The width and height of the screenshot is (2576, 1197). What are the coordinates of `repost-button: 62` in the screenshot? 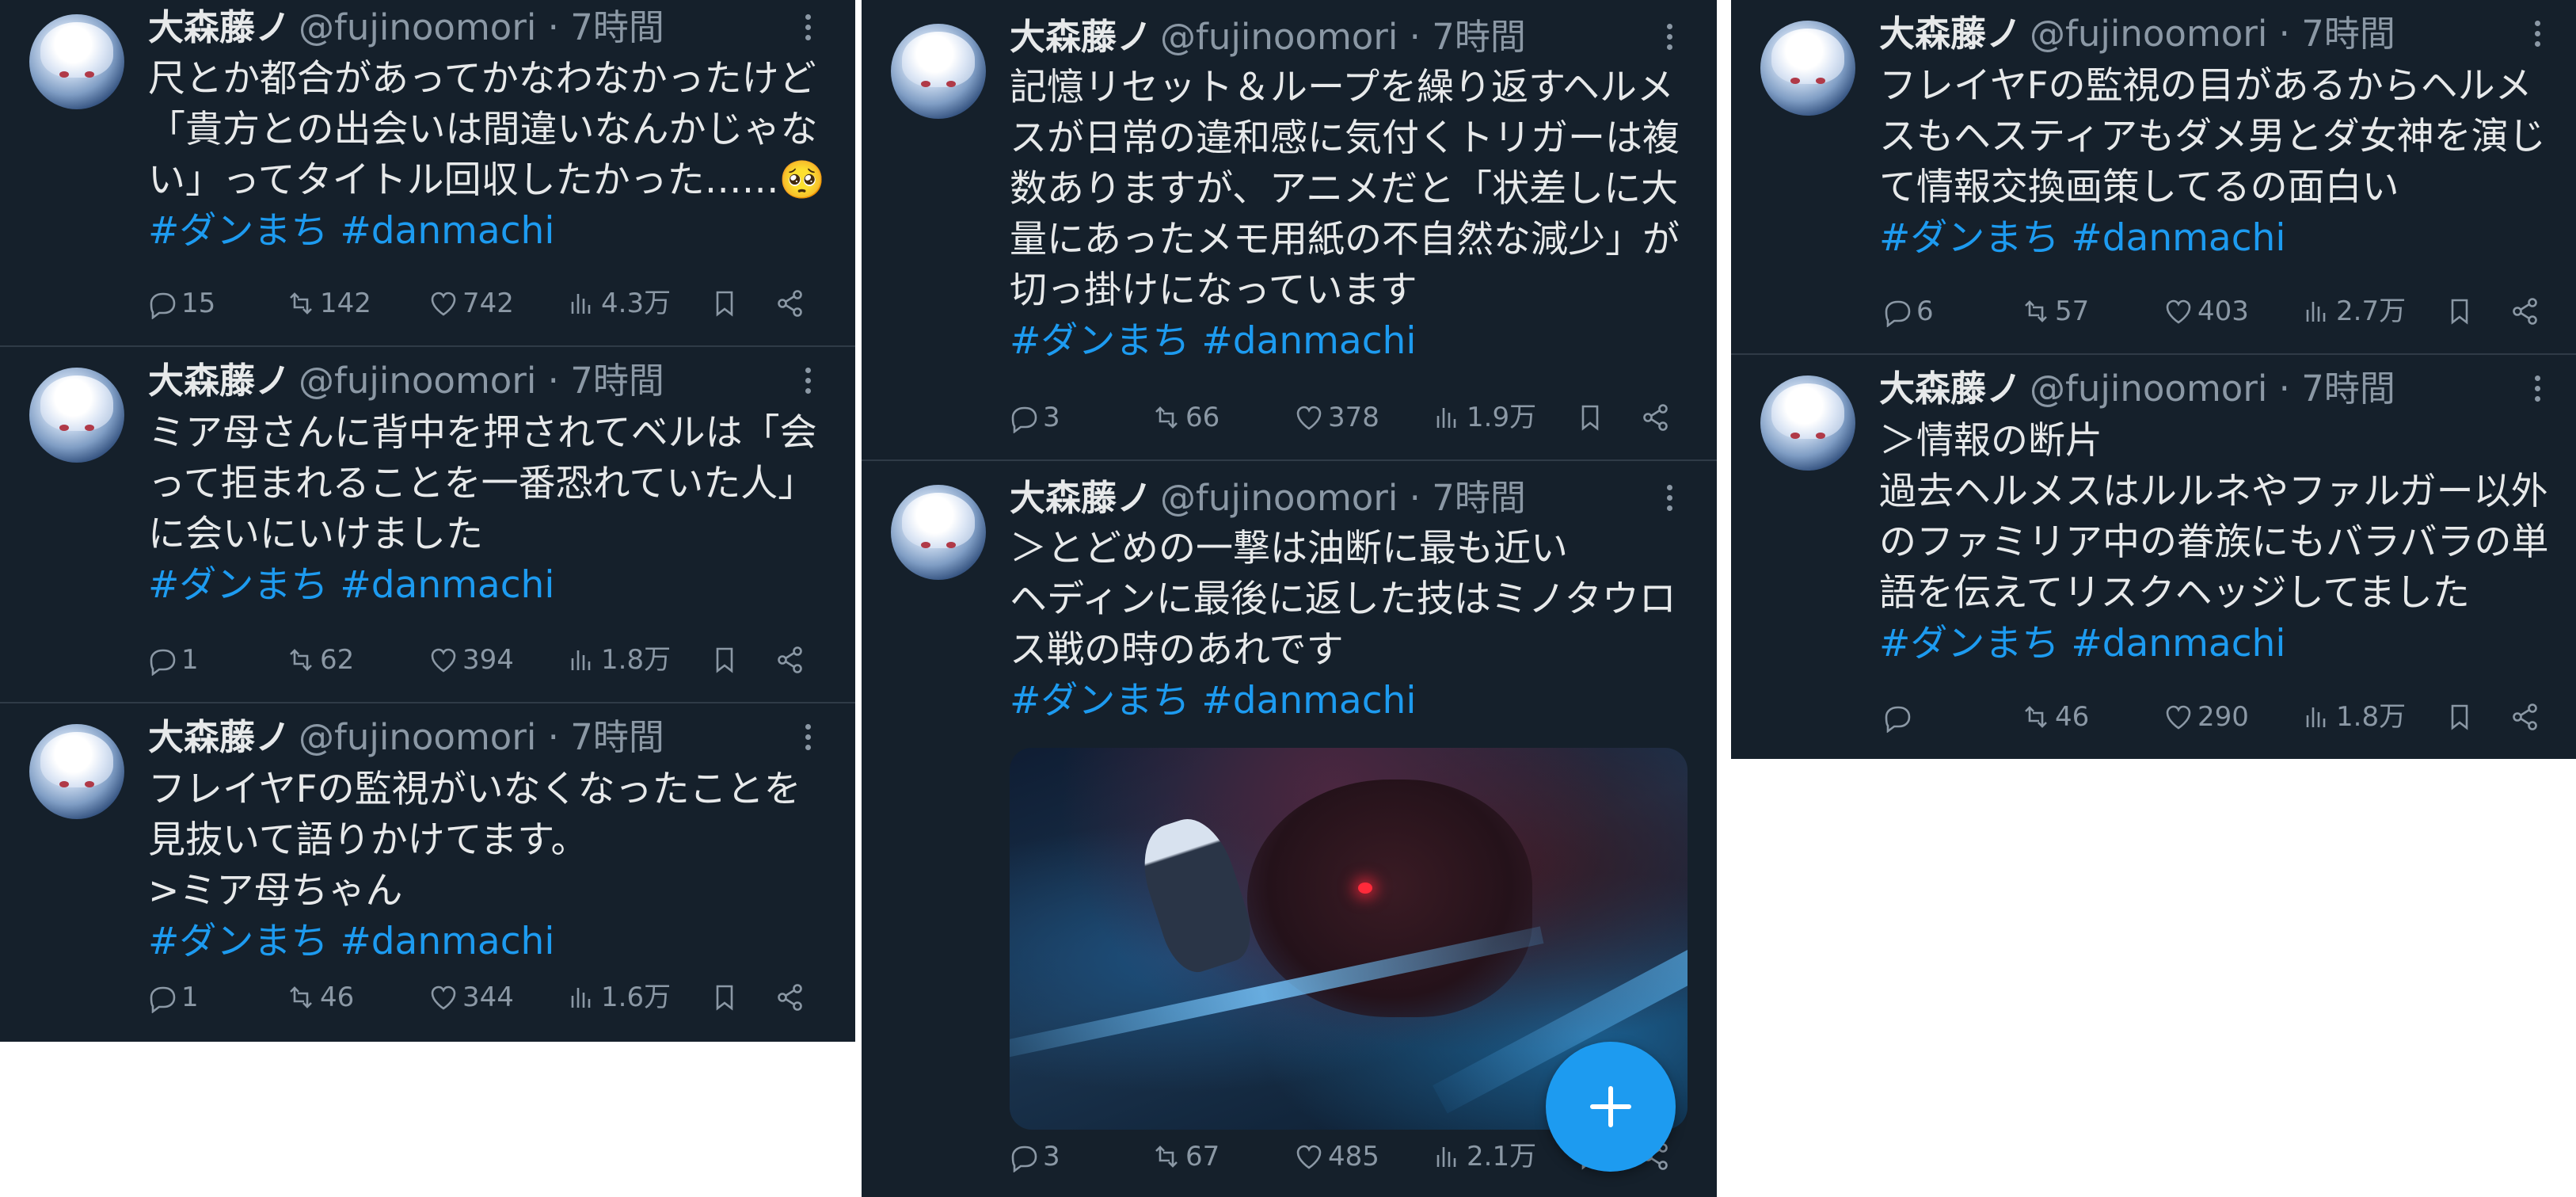 It's located at (319, 660).